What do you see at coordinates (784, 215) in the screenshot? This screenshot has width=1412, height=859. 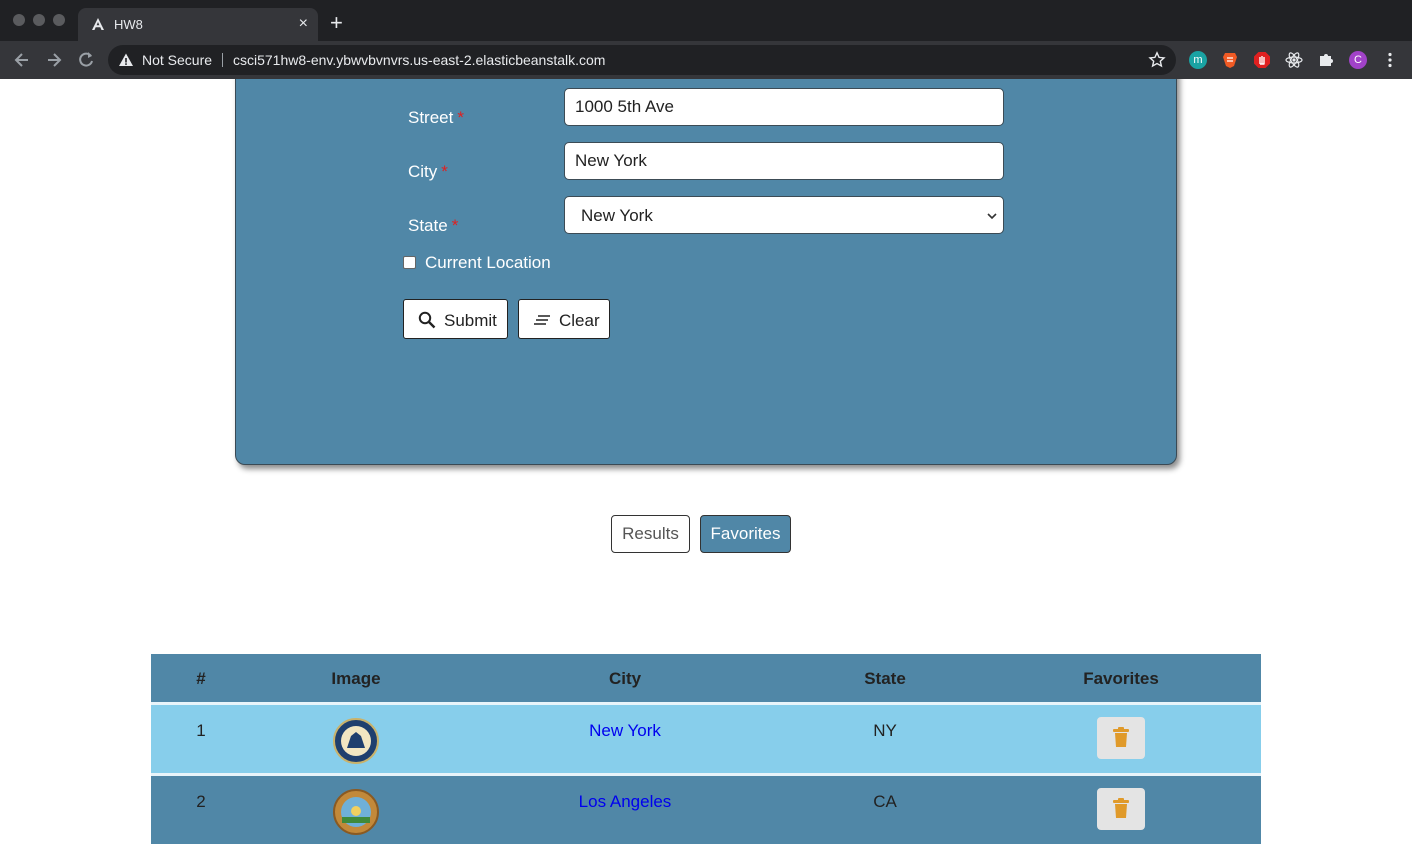 I see `state-select: New York` at bounding box center [784, 215].